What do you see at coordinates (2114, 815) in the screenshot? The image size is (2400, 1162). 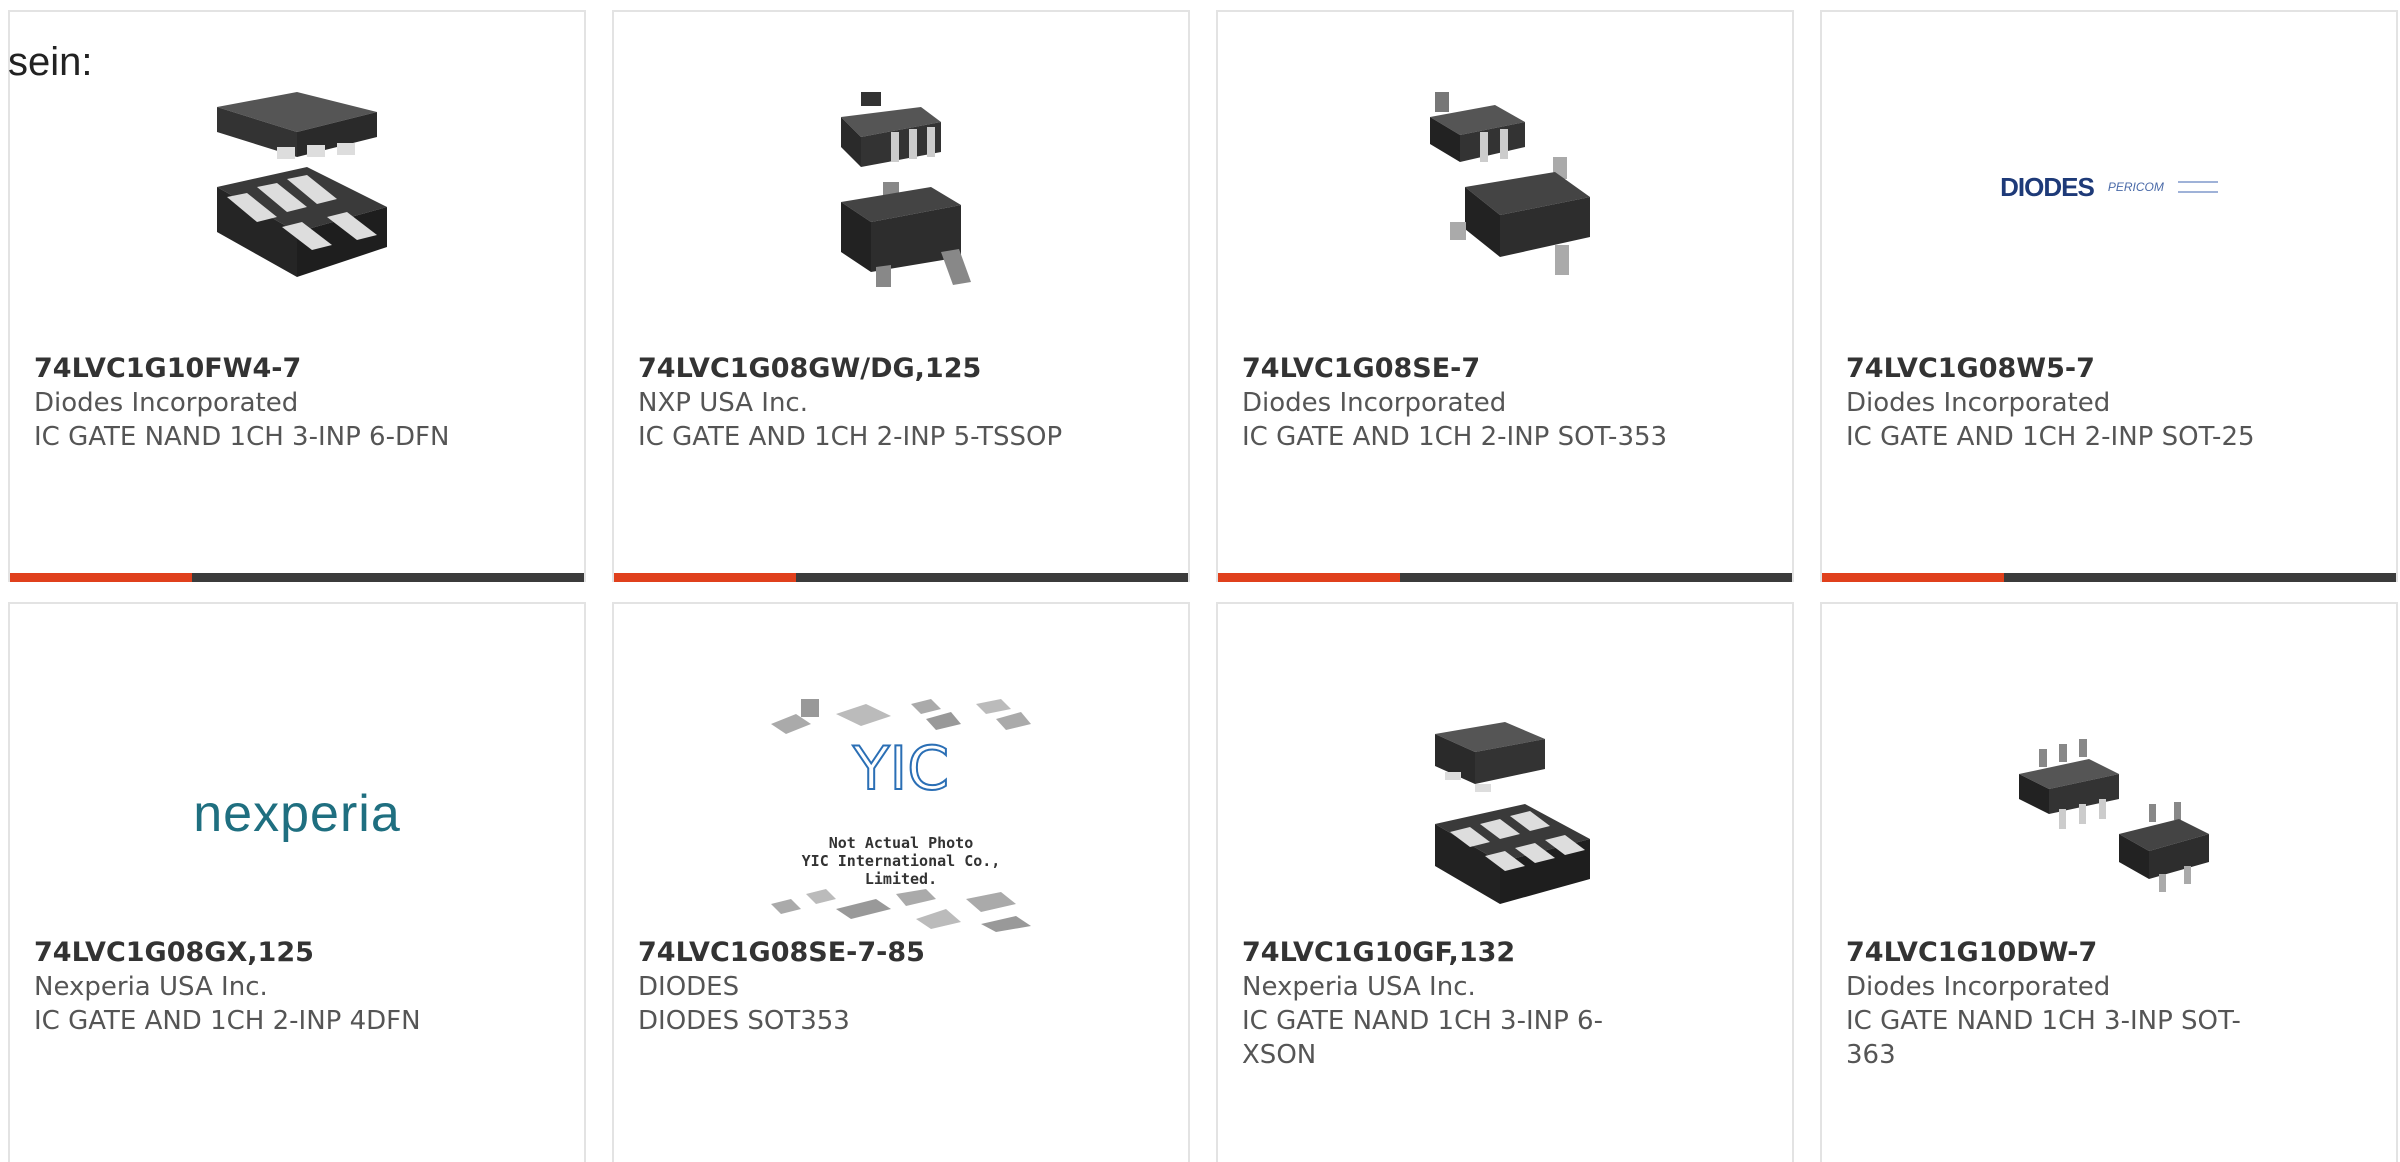 I see `sot-363-package-icon` at bounding box center [2114, 815].